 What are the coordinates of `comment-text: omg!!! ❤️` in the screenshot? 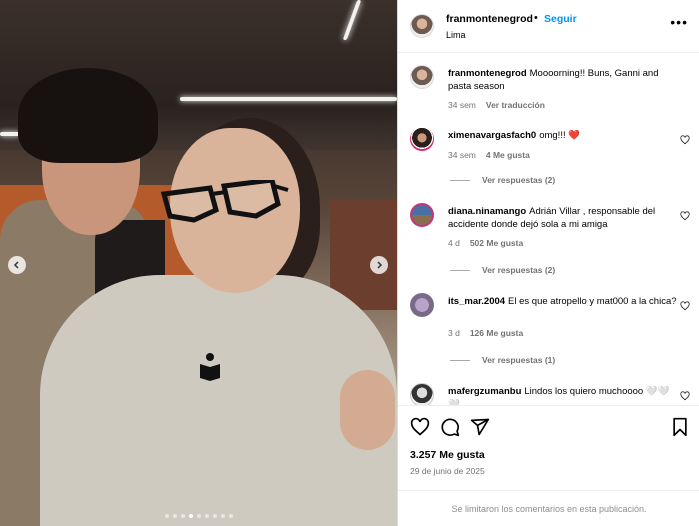 It's located at (560, 135).